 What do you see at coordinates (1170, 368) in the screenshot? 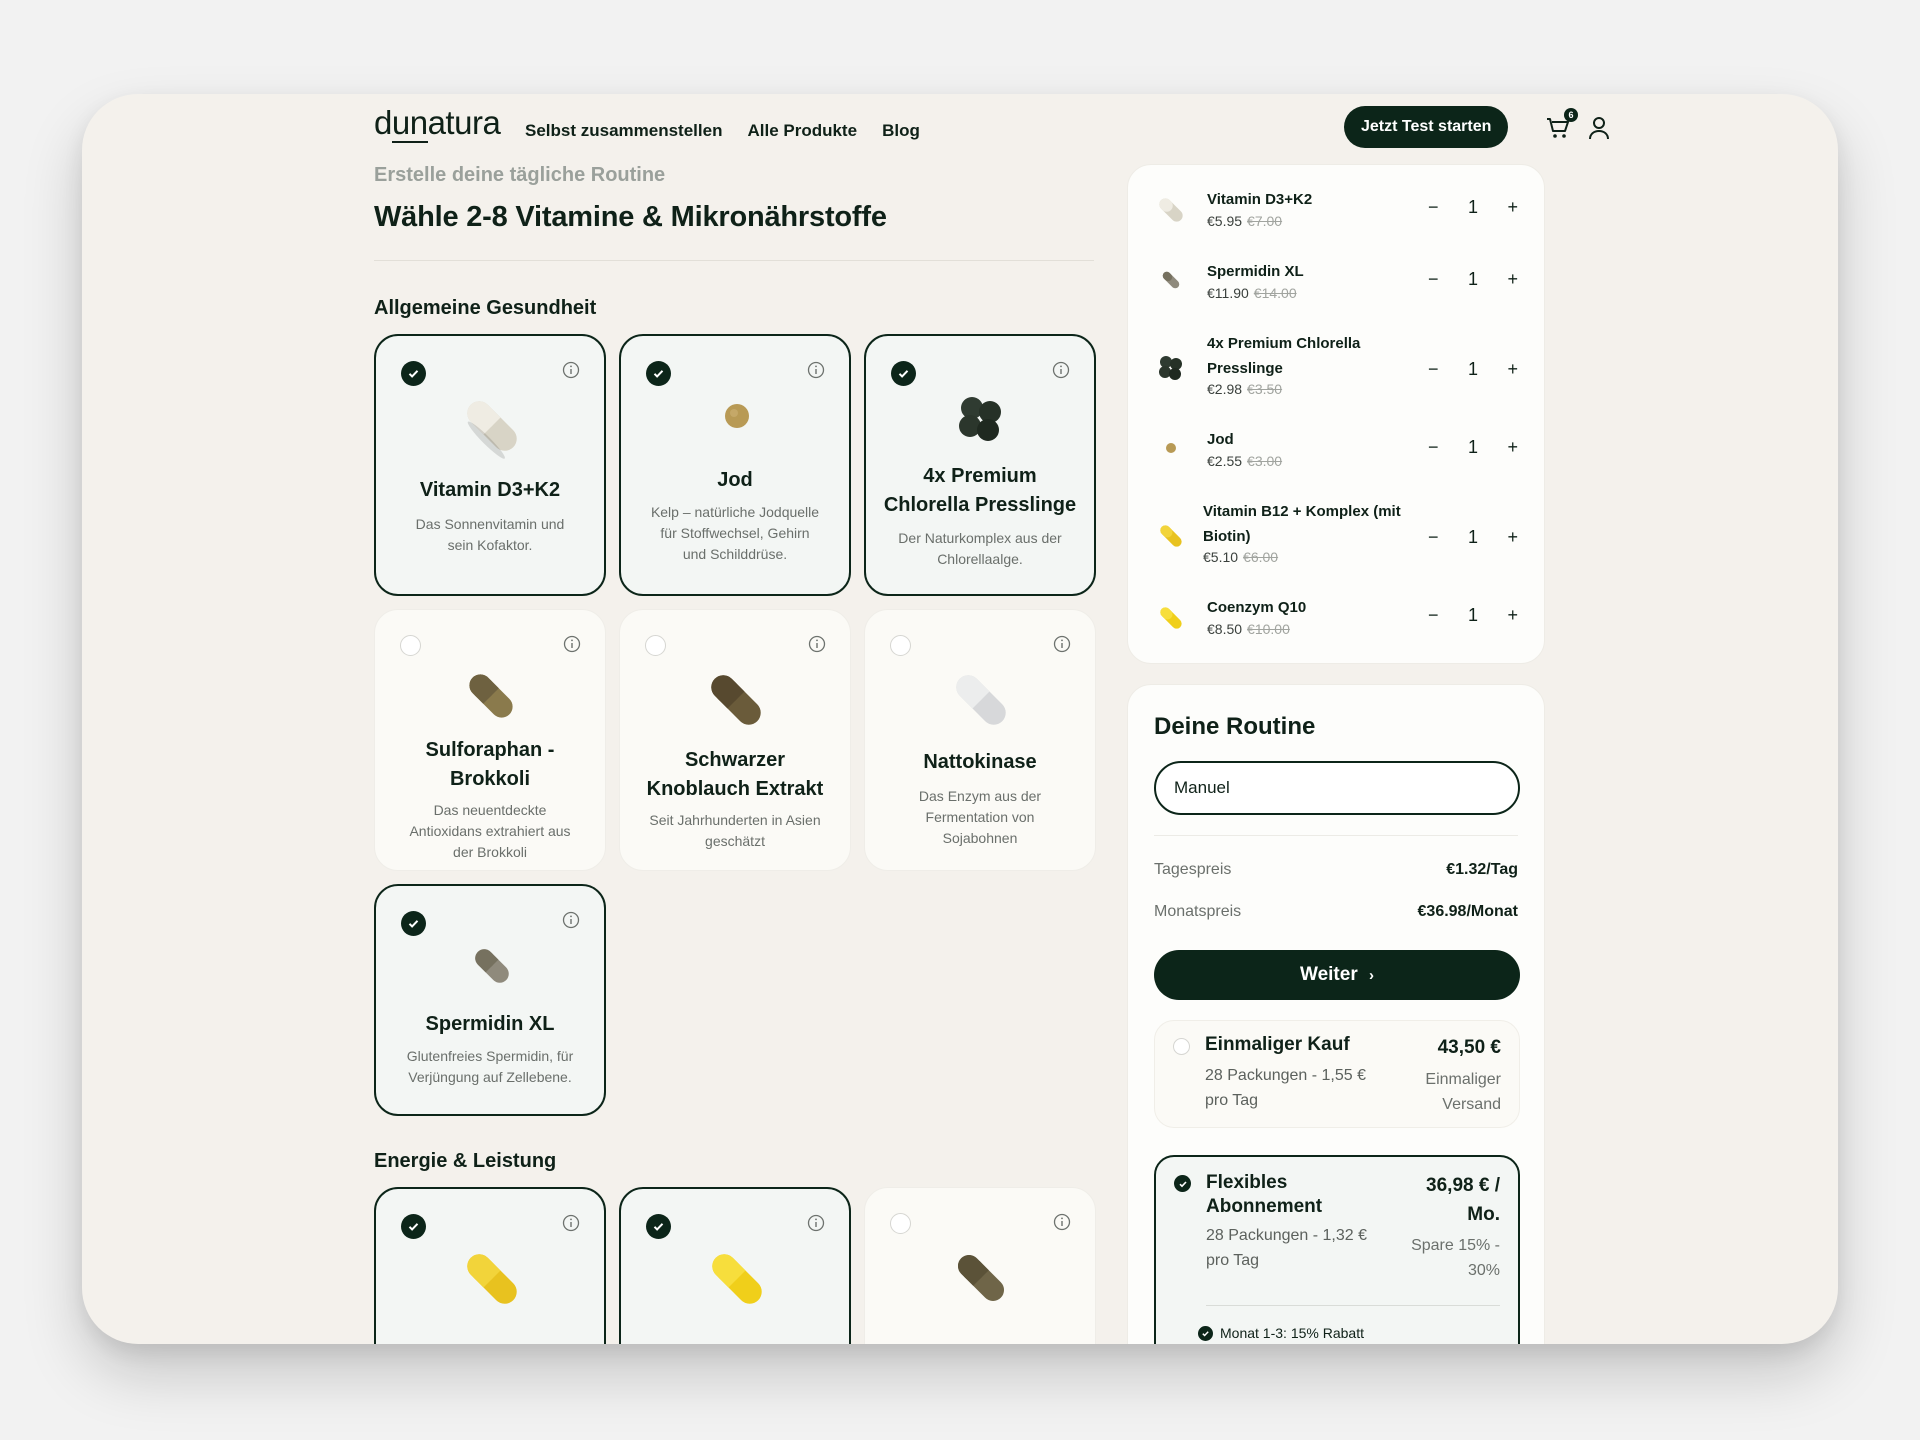
I see `chlorella-tablets-icon` at bounding box center [1170, 368].